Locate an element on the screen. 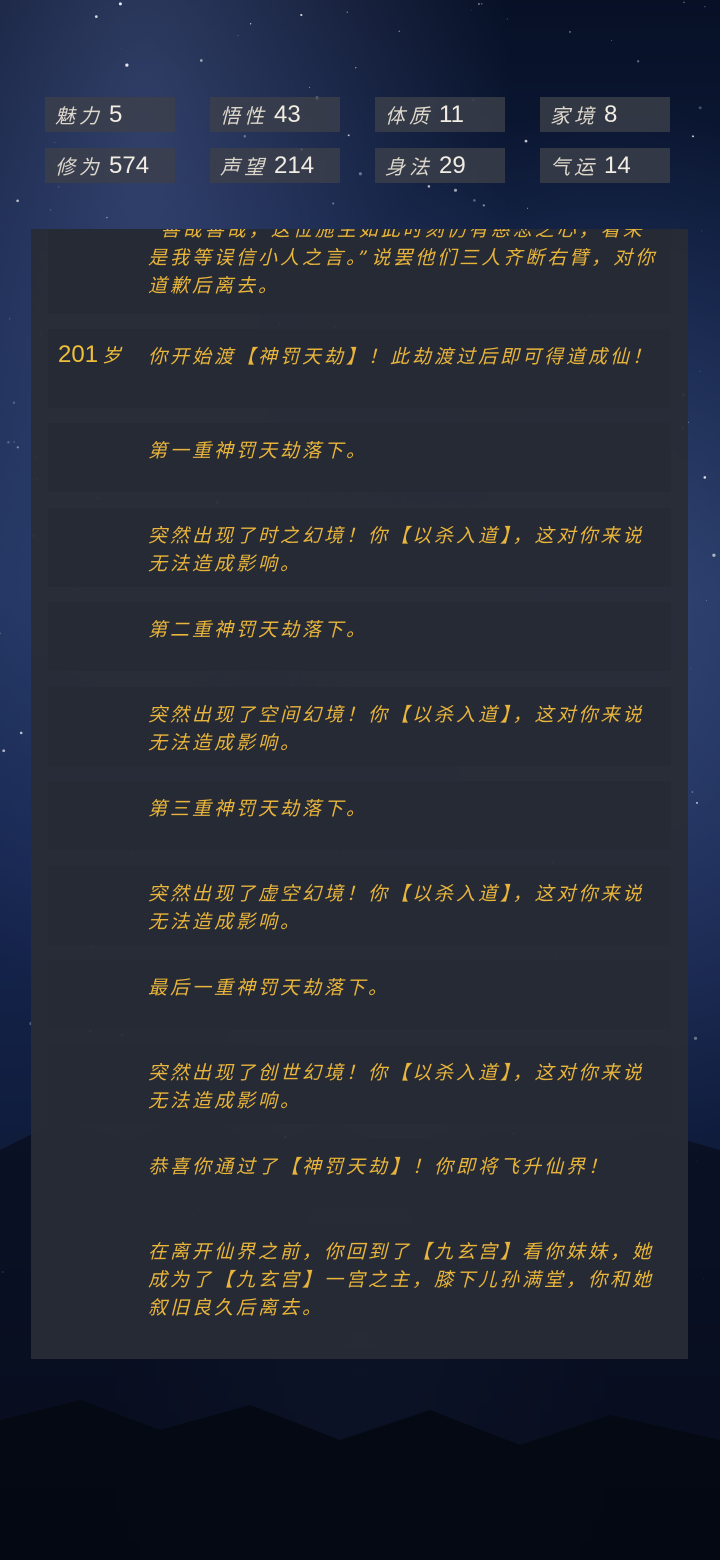 This screenshot has width=720, height=1560. log-text: 突然出现了时之幻境！你【以杀入道】，这对你来说无法造成影响。 is located at coordinates (396, 550).